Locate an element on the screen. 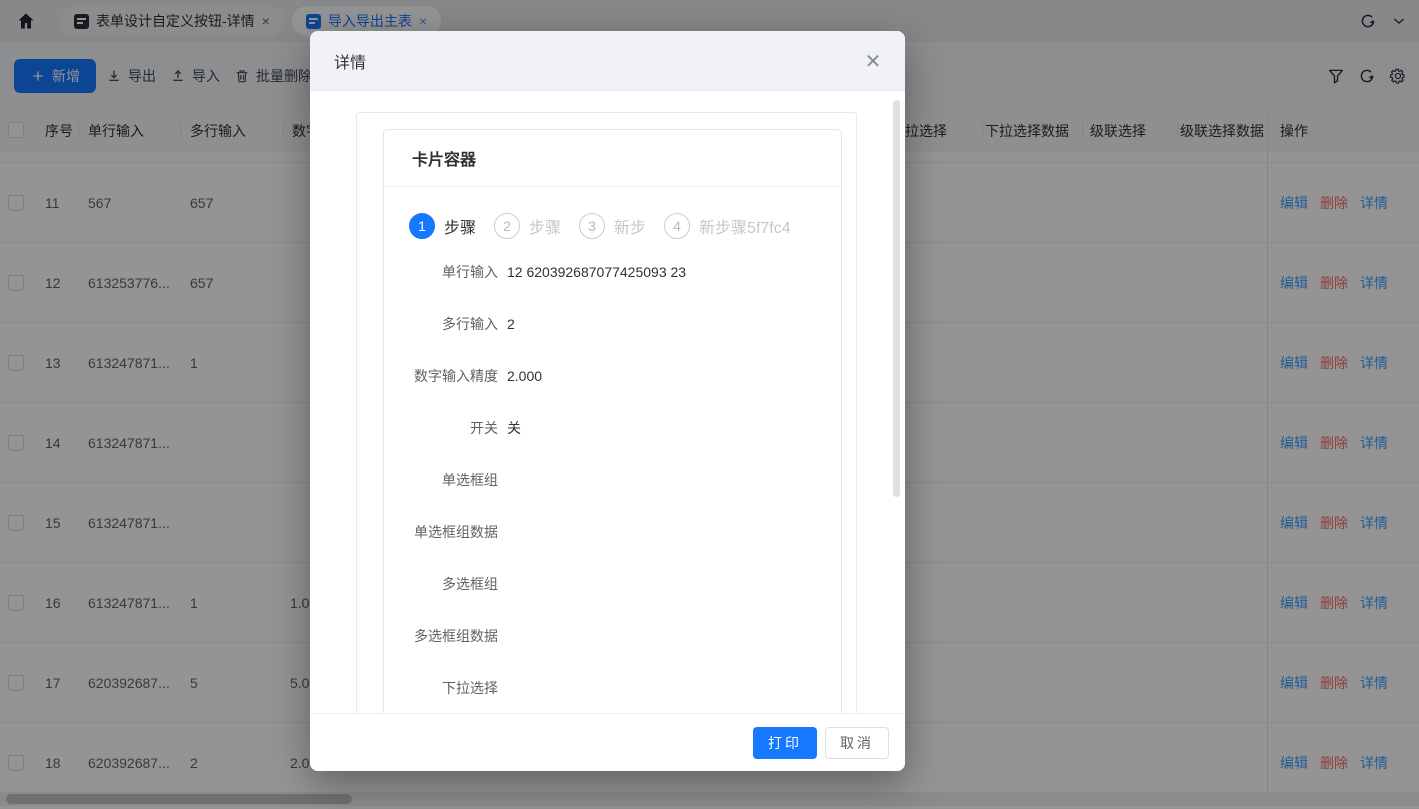 The width and height of the screenshot is (1419, 809). field-row: 单选框组数据 is located at coordinates (612, 532).